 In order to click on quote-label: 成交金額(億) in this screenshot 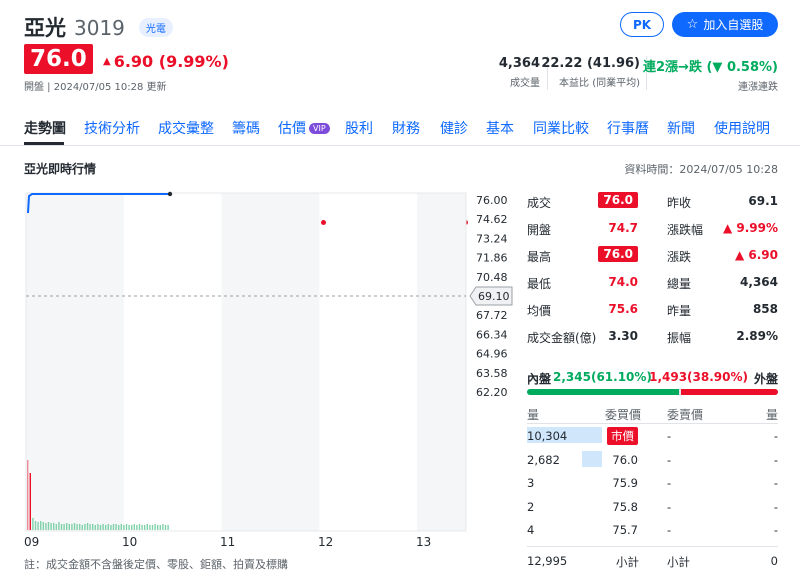, I will do `click(562, 338)`.